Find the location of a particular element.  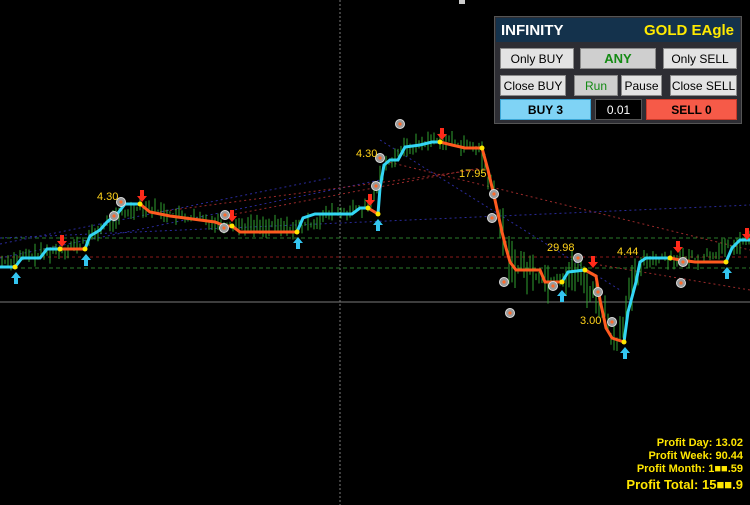

panel-brand: GOLD EAgle is located at coordinates (688, 30).